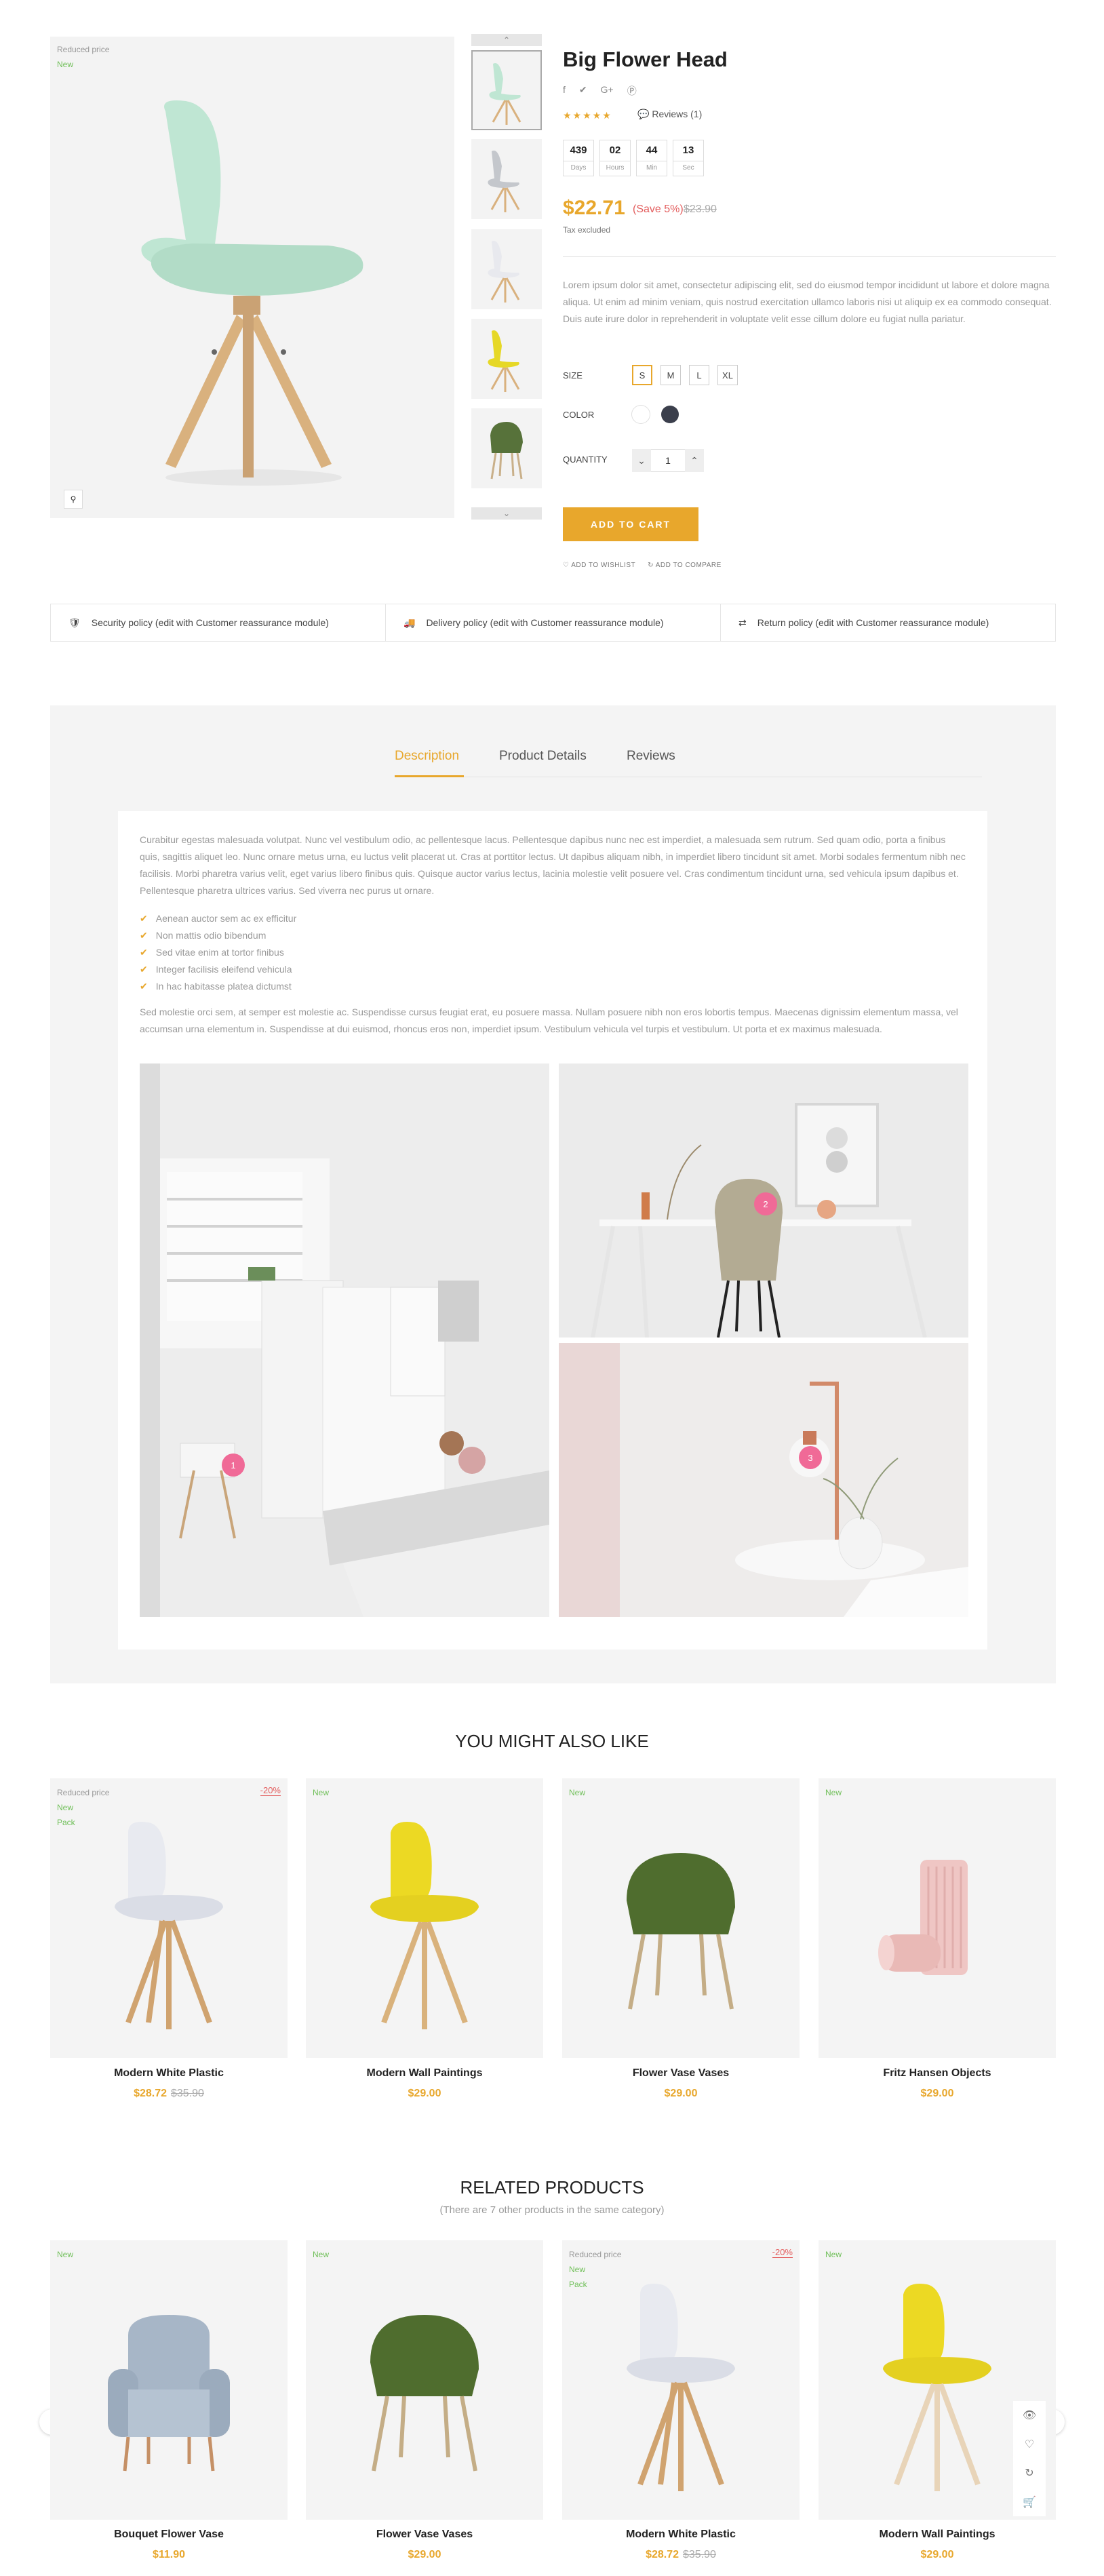  Describe the element at coordinates (641, 460) in the screenshot. I see `quantity-decrease-button: ⌄` at that location.